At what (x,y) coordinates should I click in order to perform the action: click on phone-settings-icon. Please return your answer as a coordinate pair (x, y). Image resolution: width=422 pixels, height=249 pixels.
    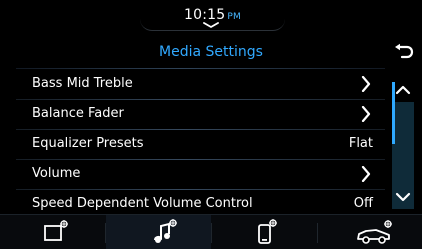
    Looking at the image, I should click on (267, 231).